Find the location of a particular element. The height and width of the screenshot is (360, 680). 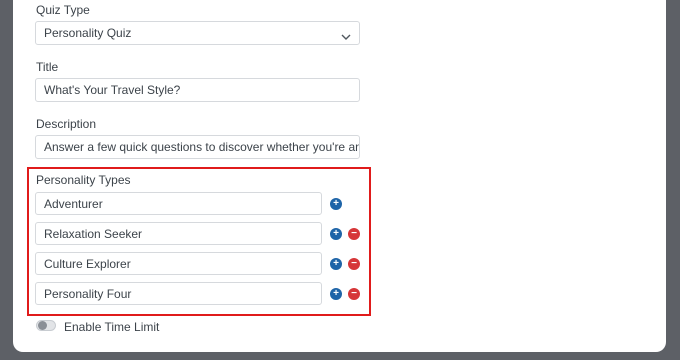

title-input: What's Your Travel Style? is located at coordinates (197, 90).